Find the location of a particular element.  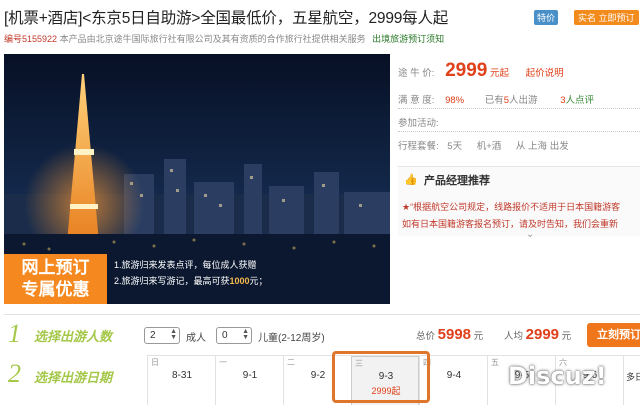

provider-text: 本产品由北京途牛国际旅行社有限公司及其有资质的合作旅行社提供相关服务 is located at coordinates (212, 39).